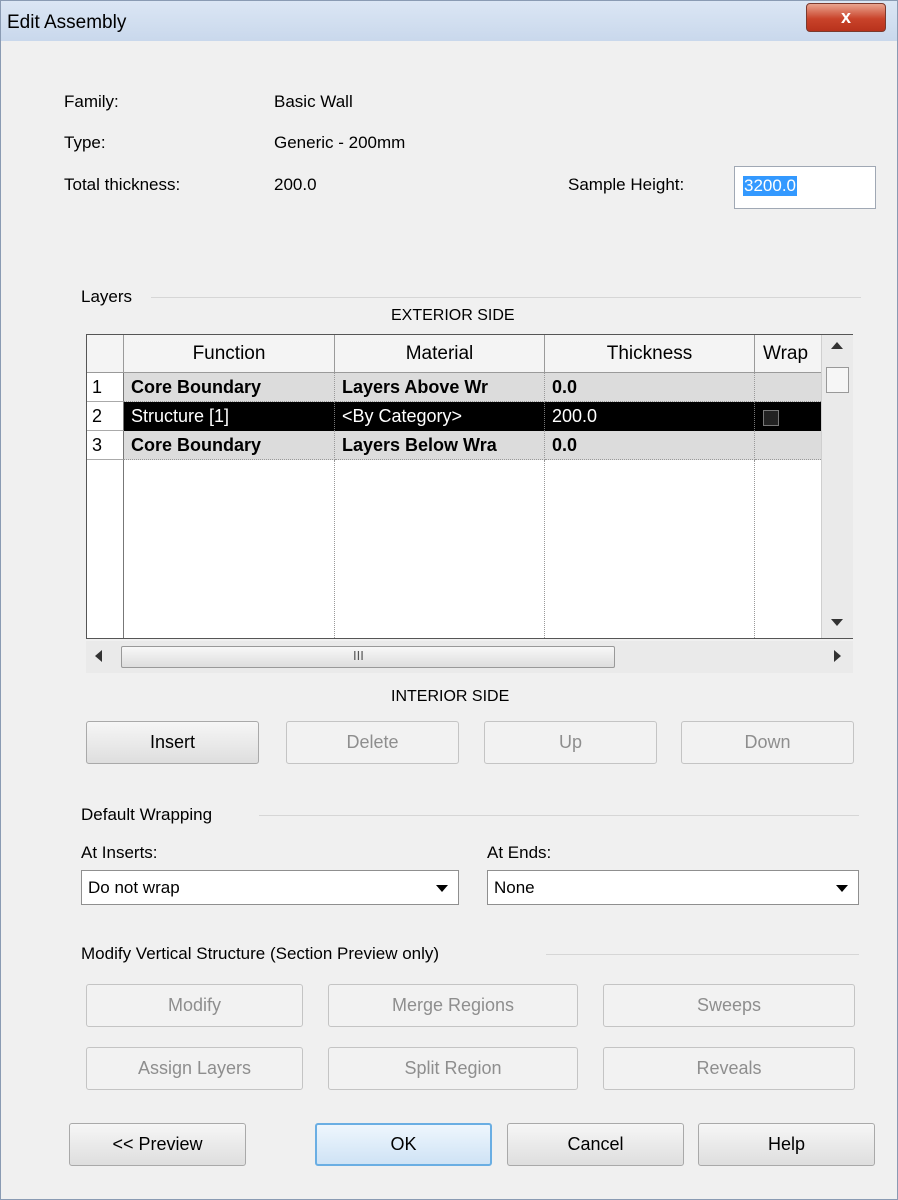  I want to click on close-button: x, so click(846, 17).